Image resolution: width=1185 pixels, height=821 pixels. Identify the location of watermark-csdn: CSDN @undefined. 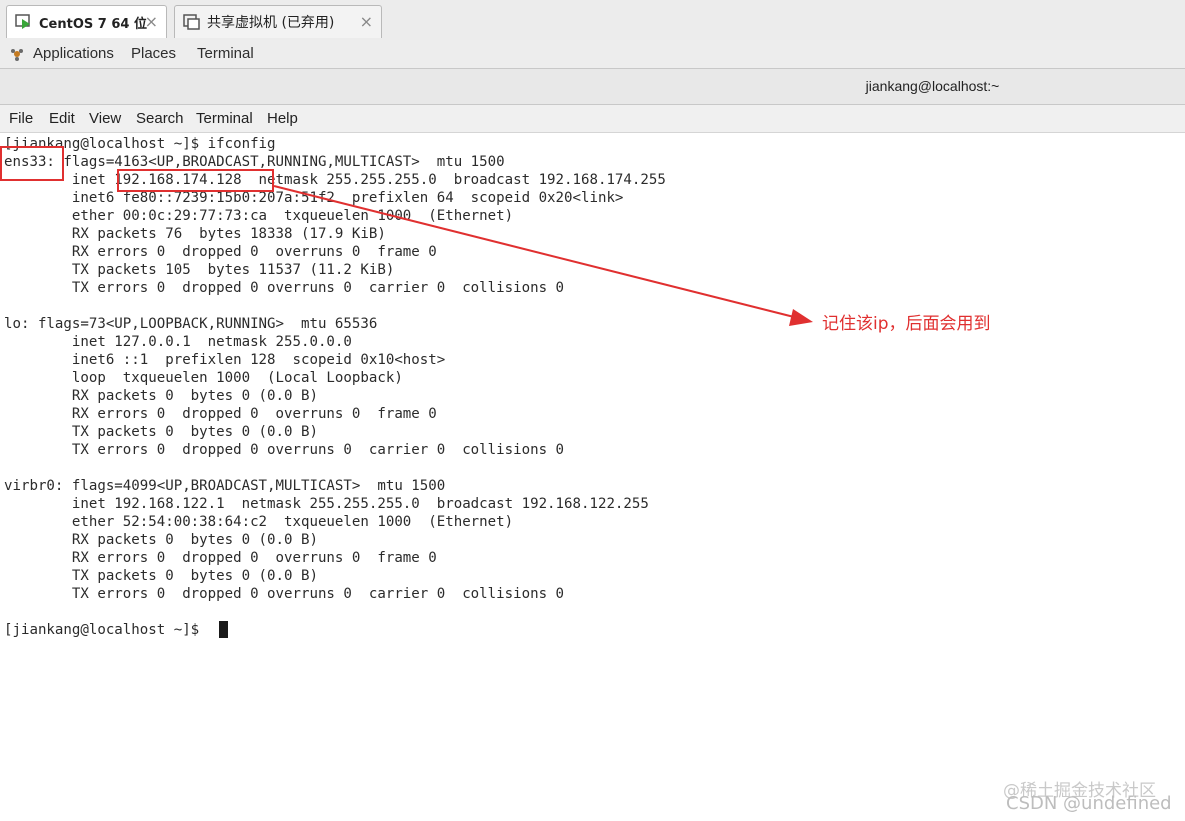
(1089, 803).